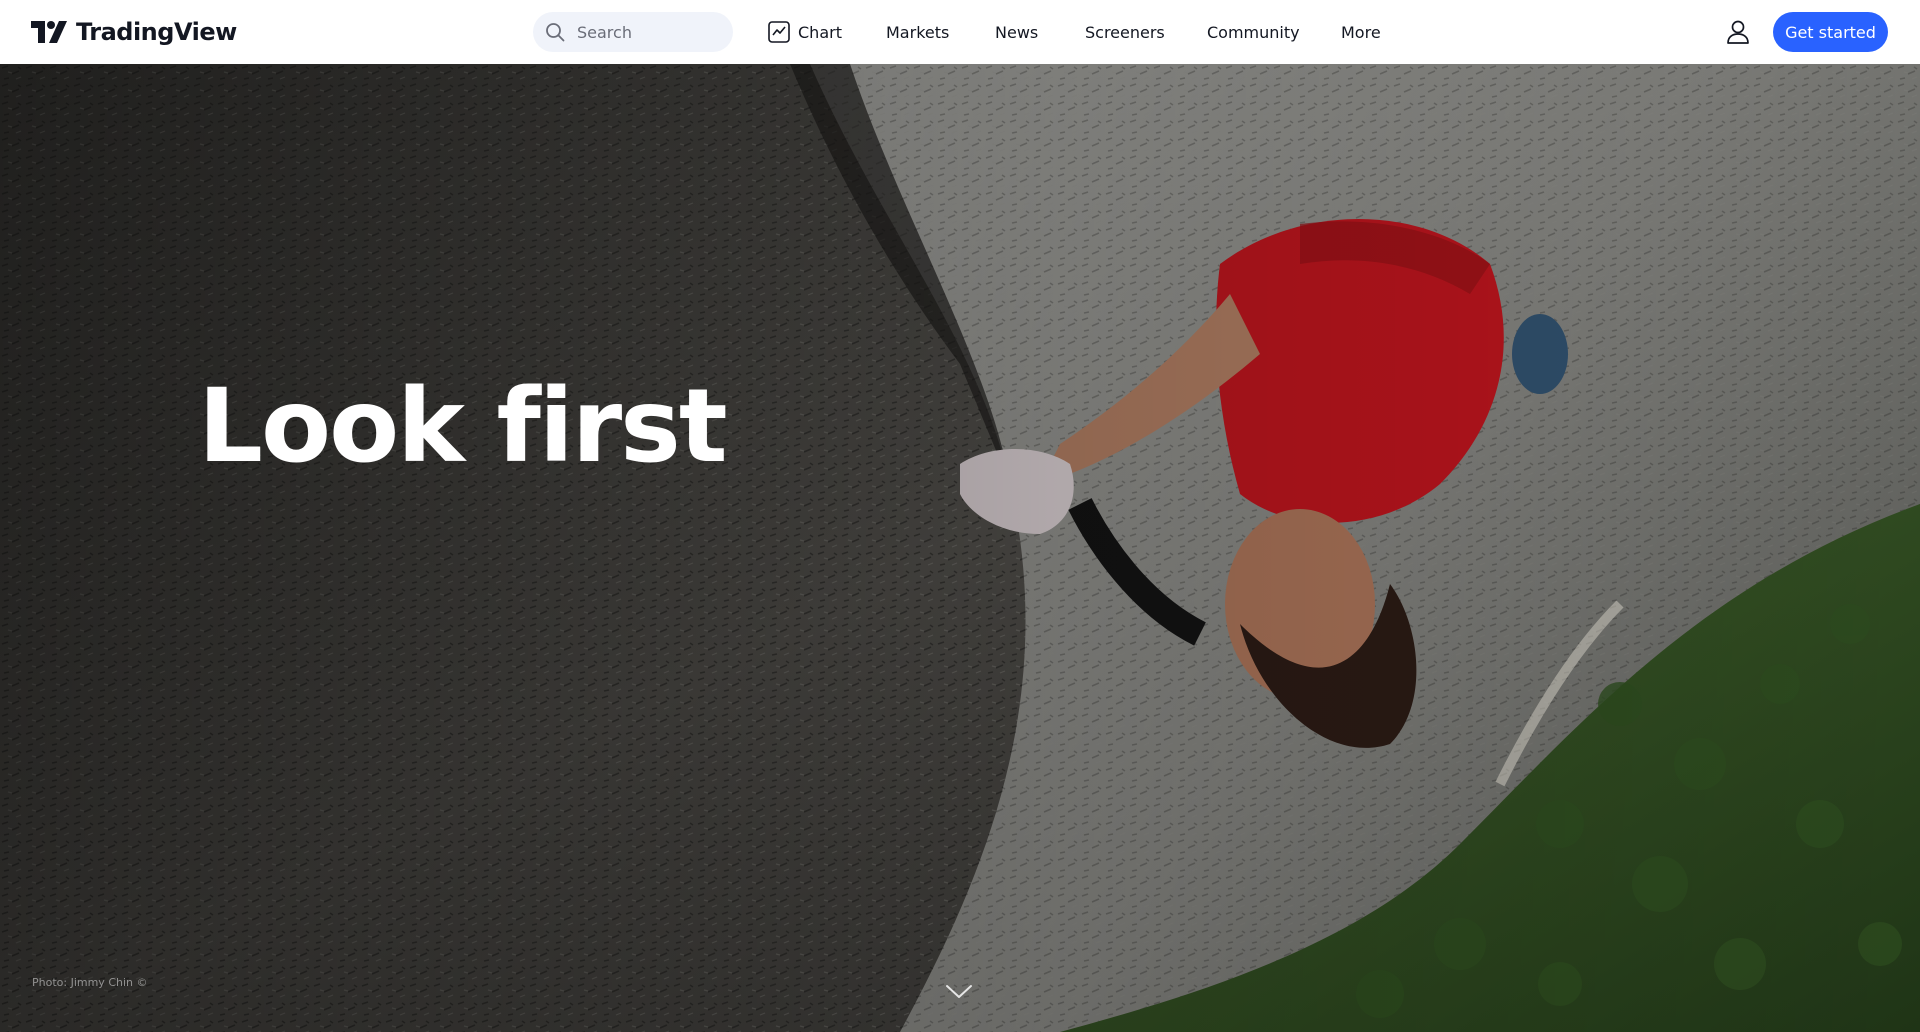 The width and height of the screenshot is (1920, 1032). I want to click on nav-news-label: News, so click(1017, 32).